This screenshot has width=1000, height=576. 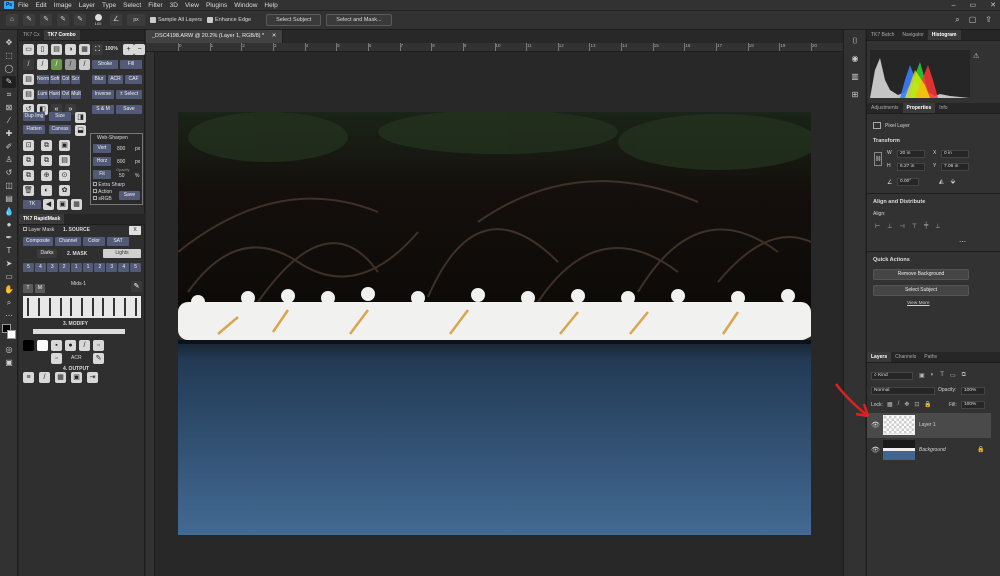 What do you see at coordinates (34, 116) in the screenshot?
I see `dup-img-button: Dup Img` at bounding box center [34, 116].